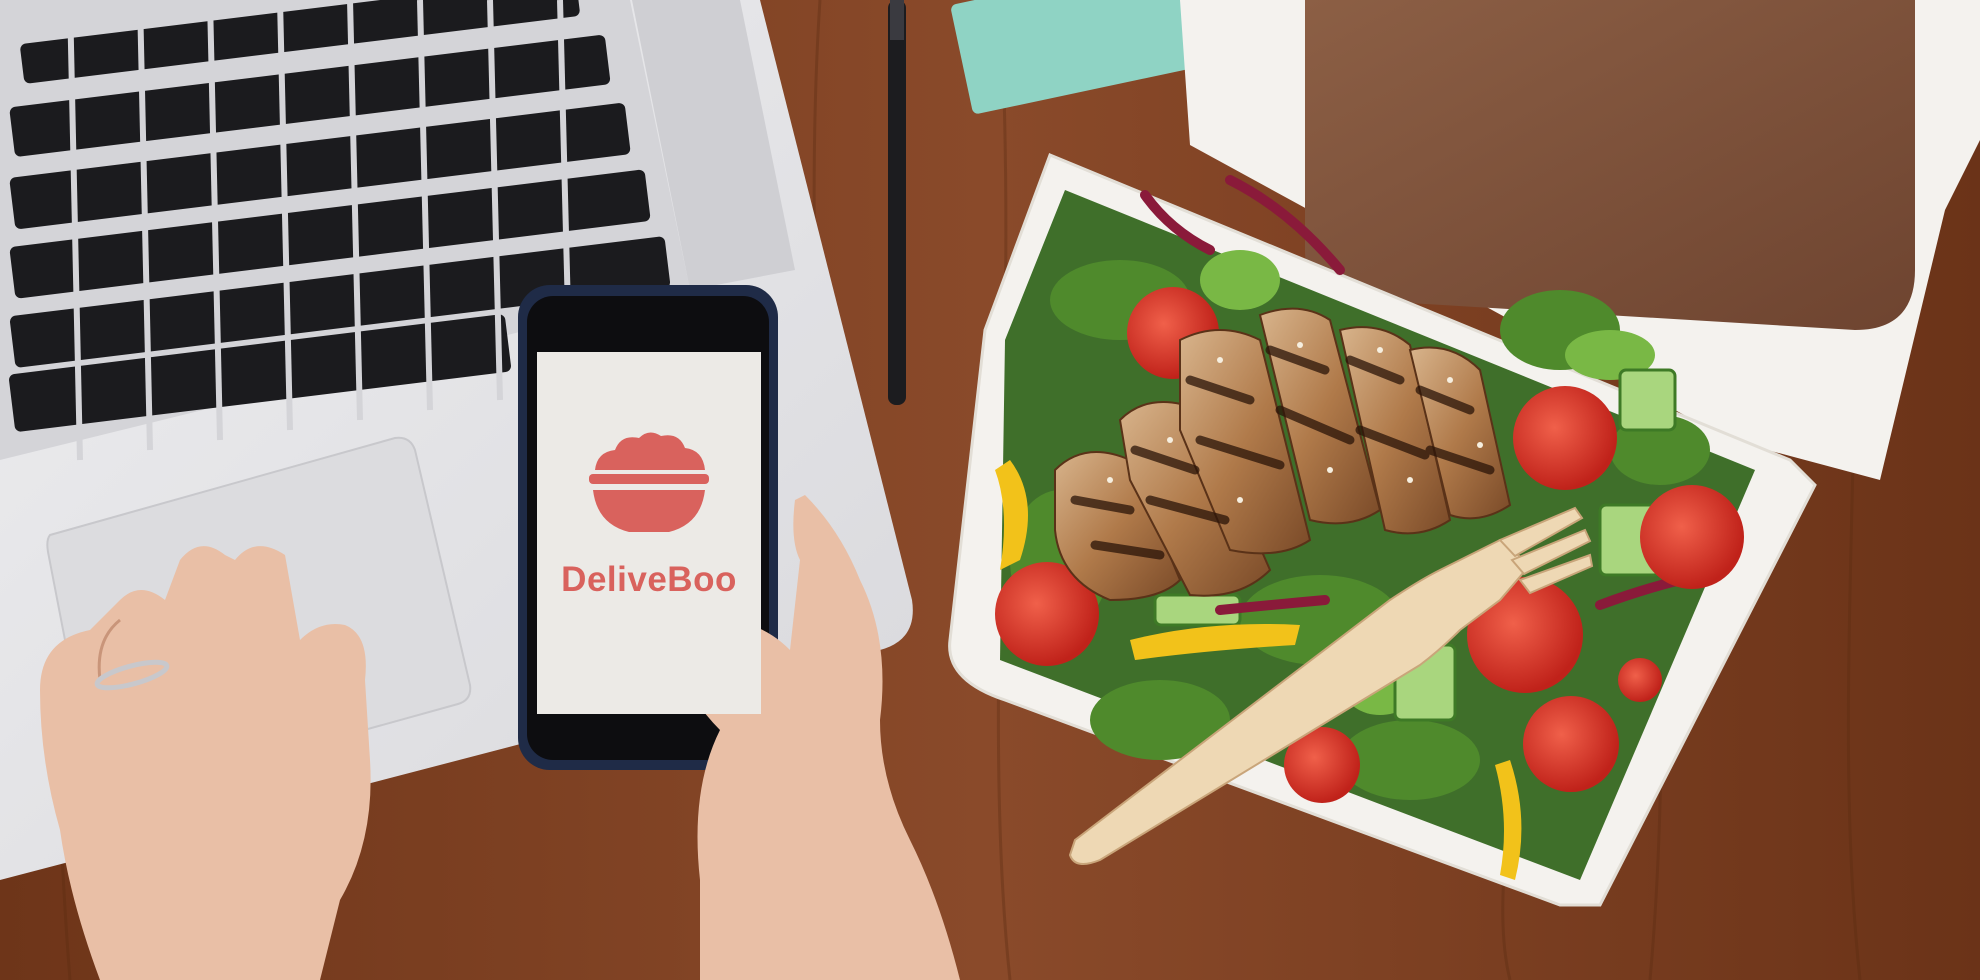  Describe the element at coordinates (649, 482) in the screenshot. I see `food-bowl-icon` at that location.